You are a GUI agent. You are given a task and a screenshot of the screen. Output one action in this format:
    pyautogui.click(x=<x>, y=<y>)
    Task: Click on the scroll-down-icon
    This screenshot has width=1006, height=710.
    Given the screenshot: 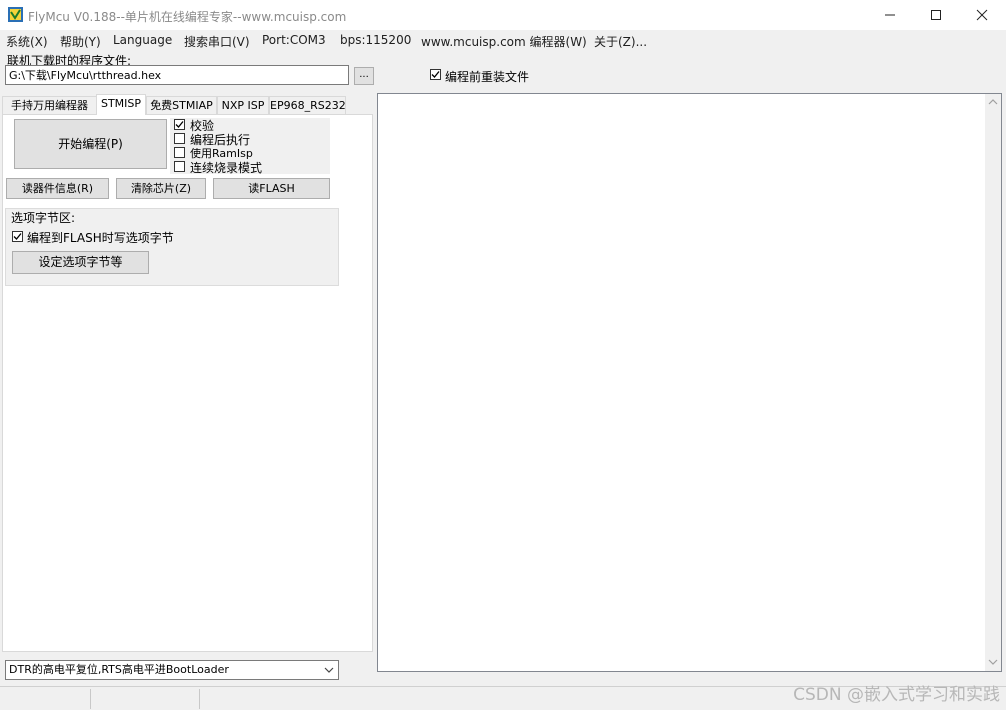 What is the action you would take?
    pyautogui.click(x=993, y=662)
    